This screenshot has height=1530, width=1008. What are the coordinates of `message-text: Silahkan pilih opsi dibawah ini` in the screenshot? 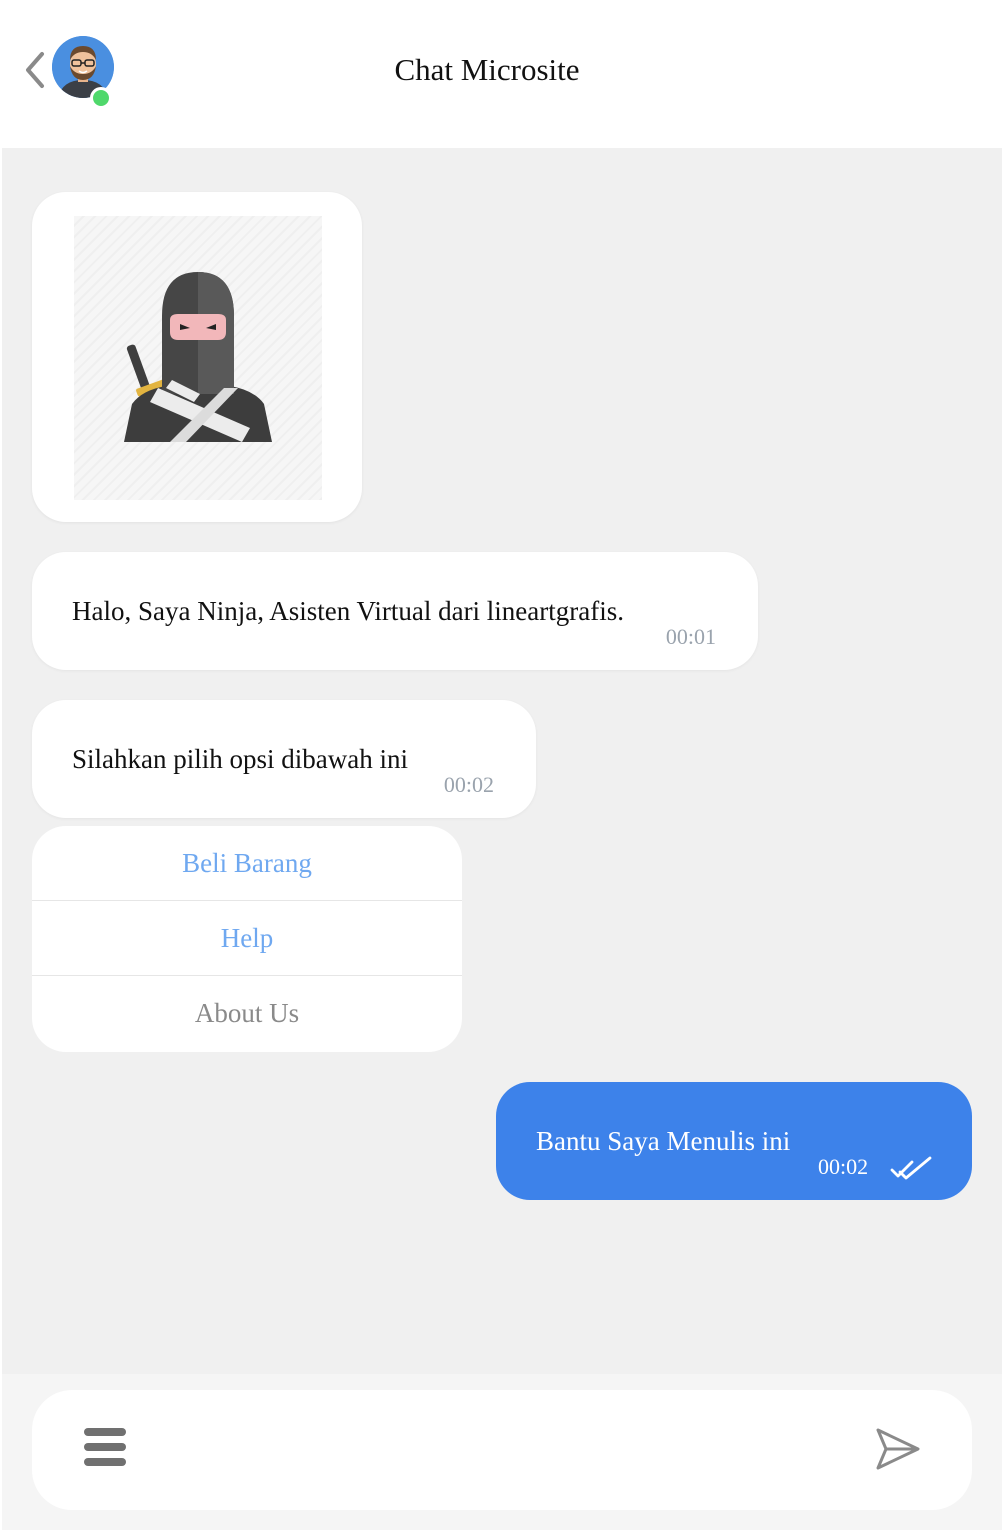 It's located at (240, 759).